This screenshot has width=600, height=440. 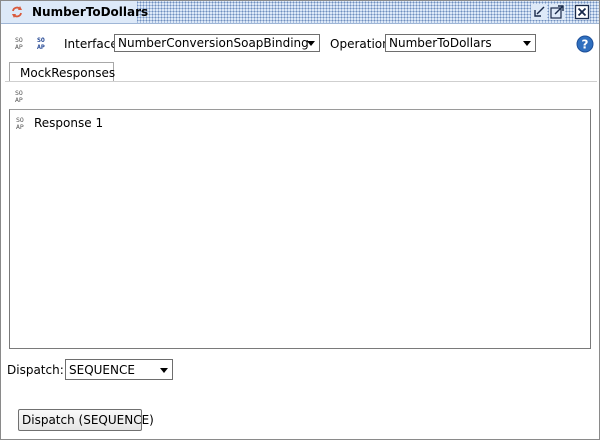 I want to click on dispatch-button-label: Dispatch (SEQUENCE), so click(x=88, y=420).